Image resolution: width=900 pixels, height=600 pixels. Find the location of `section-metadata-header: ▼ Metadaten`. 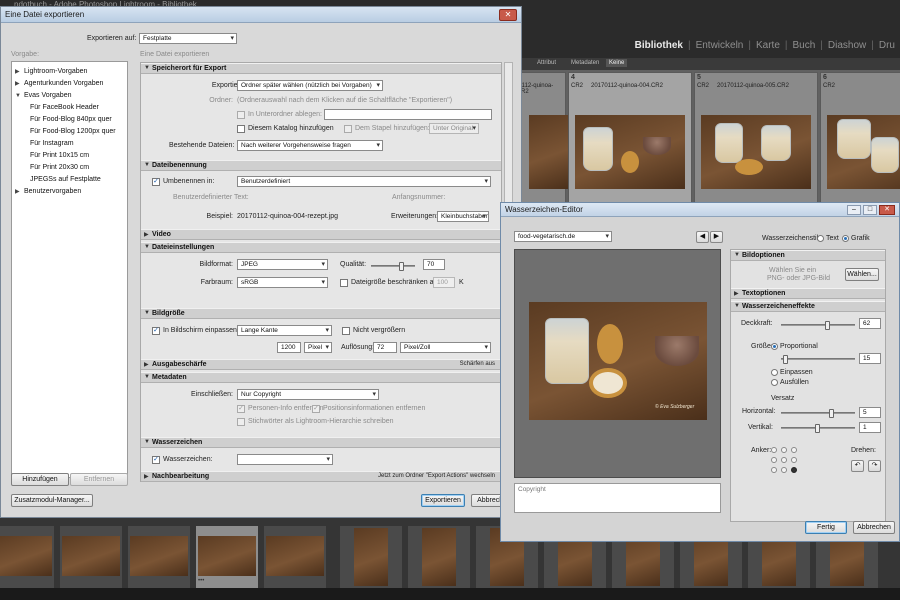

section-metadata-header: ▼ Metadaten is located at coordinates (321, 377).